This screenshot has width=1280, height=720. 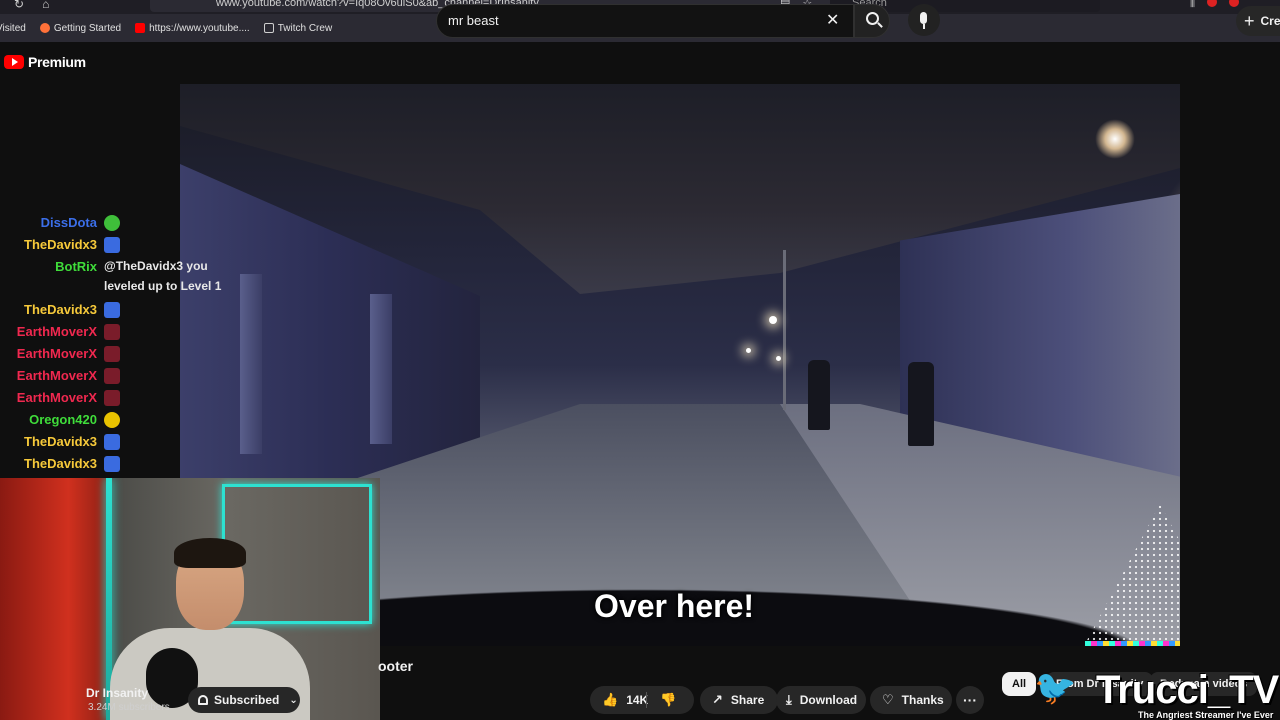 What do you see at coordinates (911, 700) in the screenshot?
I see `thanks-button: ♡ Thanks` at bounding box center [911, 700].